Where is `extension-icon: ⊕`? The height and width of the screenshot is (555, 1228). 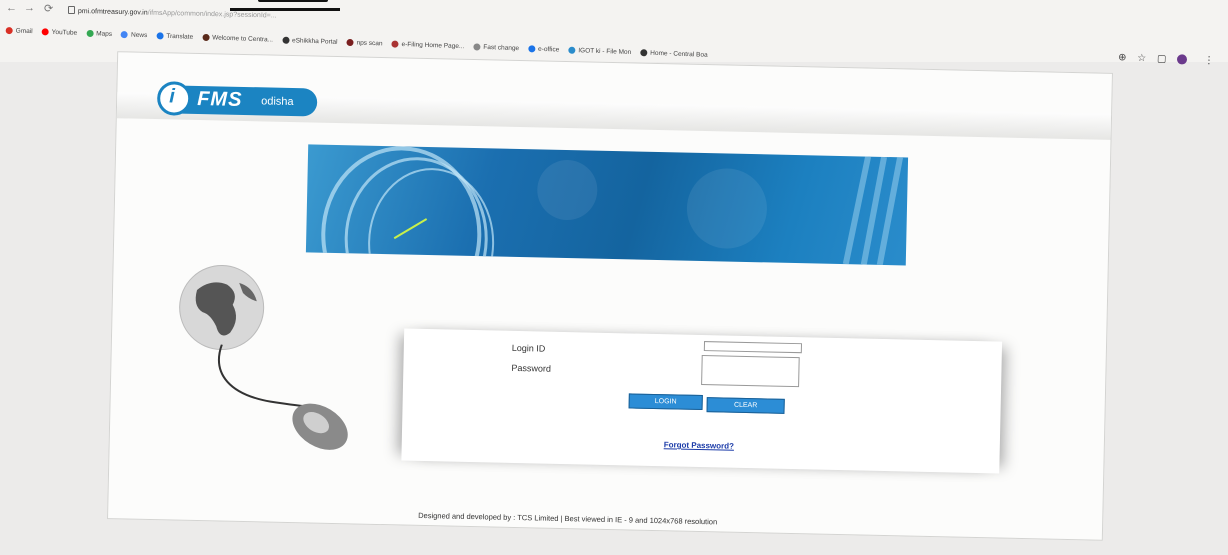
extension-icon: ⊕ is located at coordinates (1122, 57).